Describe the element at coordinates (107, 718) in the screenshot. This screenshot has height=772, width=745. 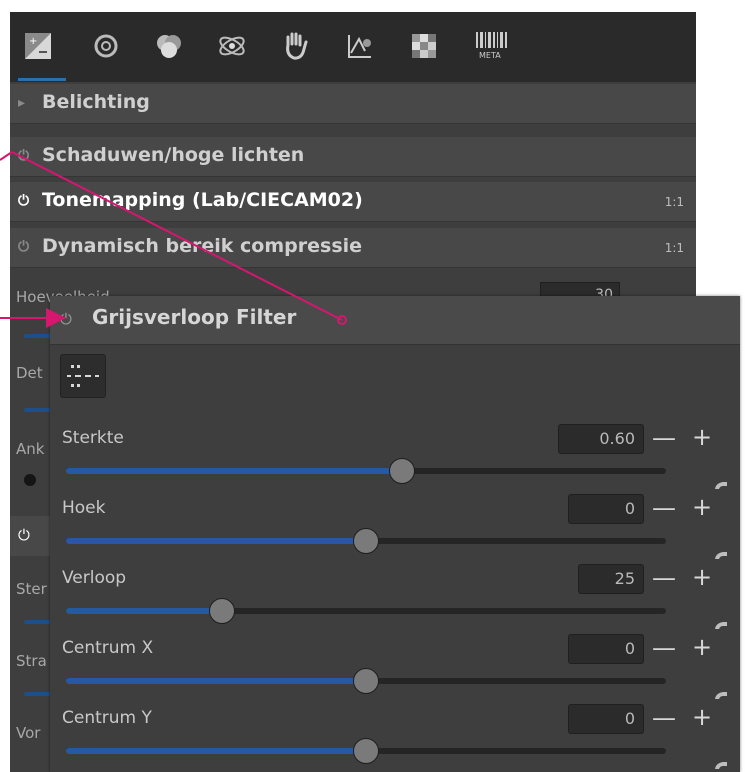
I see `slider-label: Centrum Y` at that location.